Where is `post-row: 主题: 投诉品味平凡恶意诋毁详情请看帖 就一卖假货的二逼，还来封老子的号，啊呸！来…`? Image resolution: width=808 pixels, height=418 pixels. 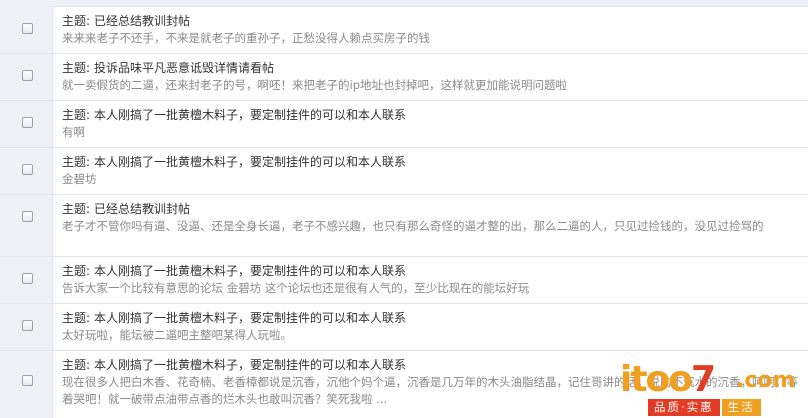 post-row: 主题: 投诉品味平凡恶意诋毁详情请看帖 就一卖假货的二逼，还来封老子的号，啊呸！来… is located at coordinates (404, 77).